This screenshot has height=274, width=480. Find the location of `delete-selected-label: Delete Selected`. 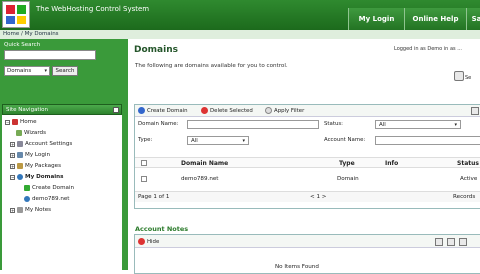

delete-selected-label: Delete Selected is located at coordinates (231, 110).